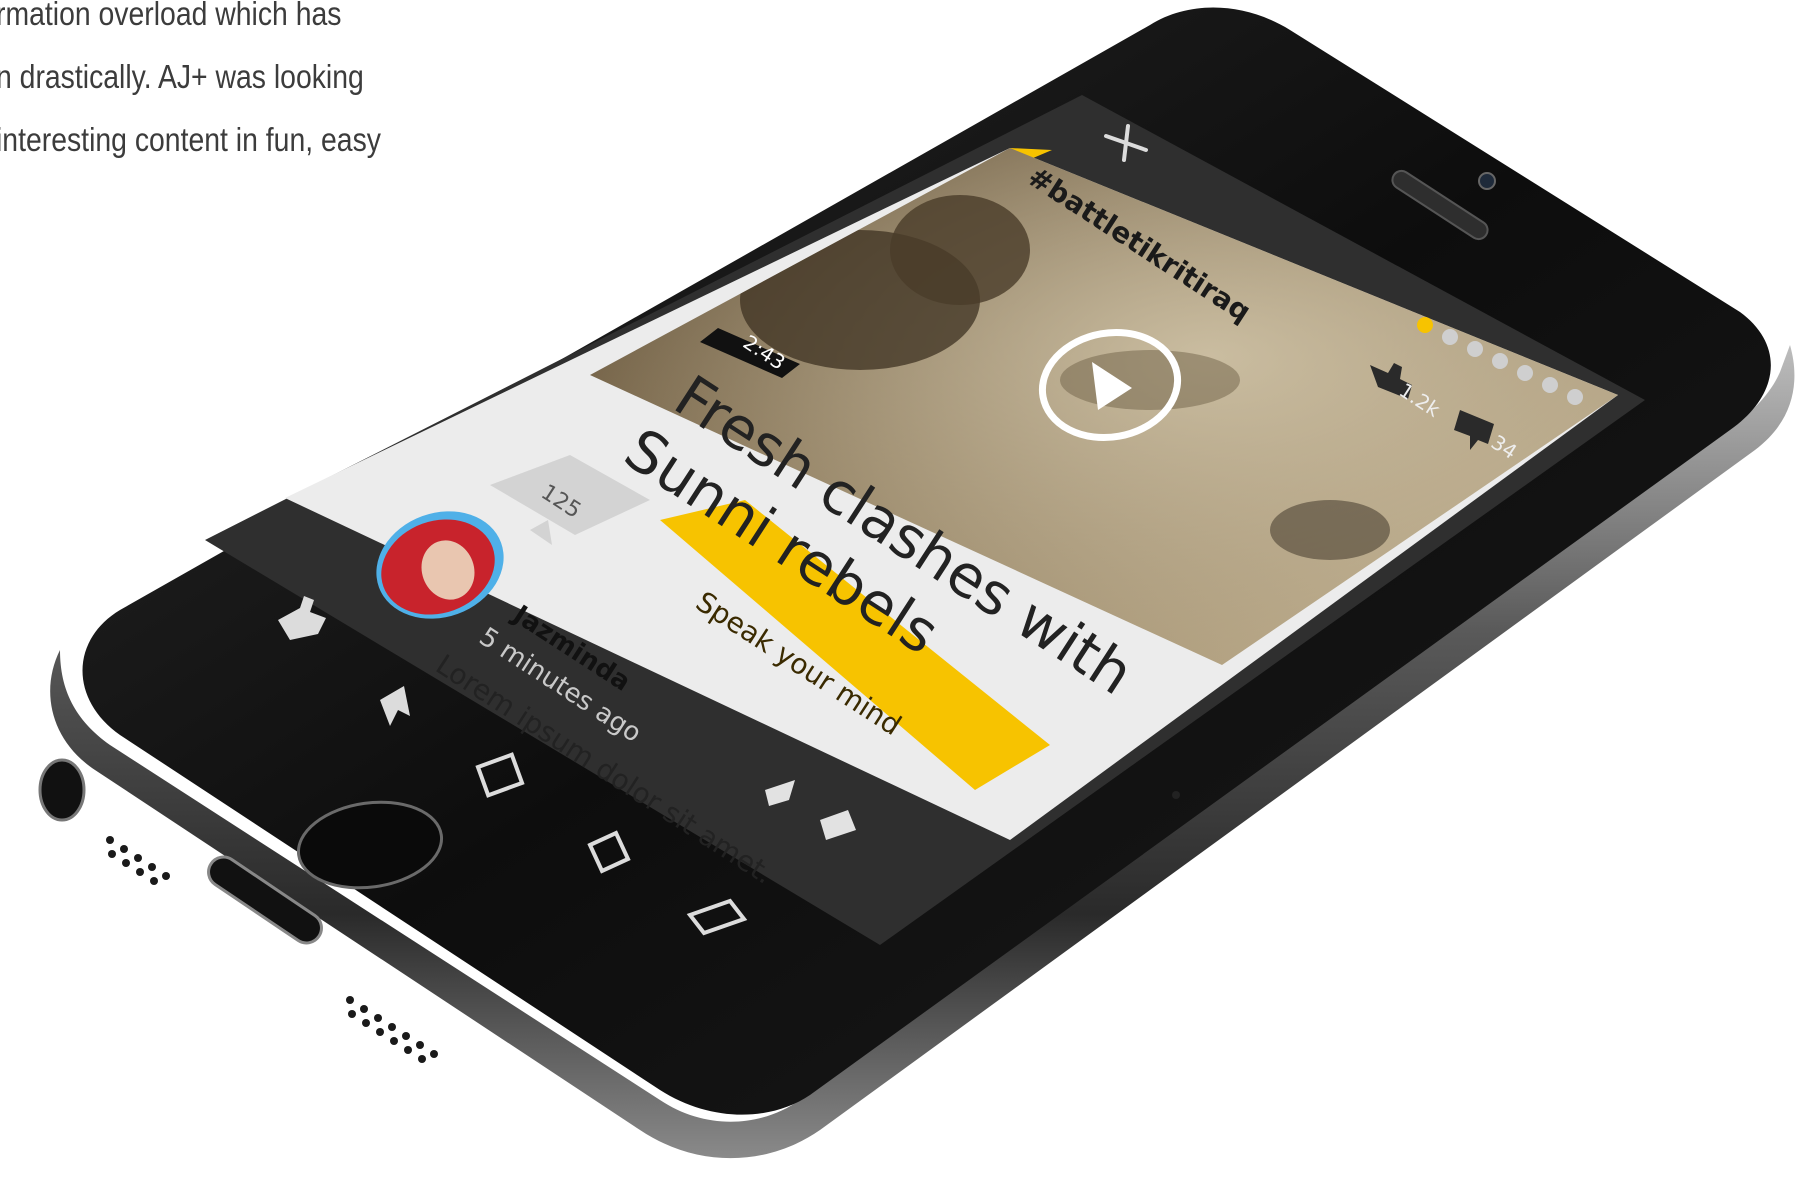 This screenshot has height=1186, width=1807. Describe the element at coordinates (1176, 795) in the screenshot. I see `microphone-hole` at that location.